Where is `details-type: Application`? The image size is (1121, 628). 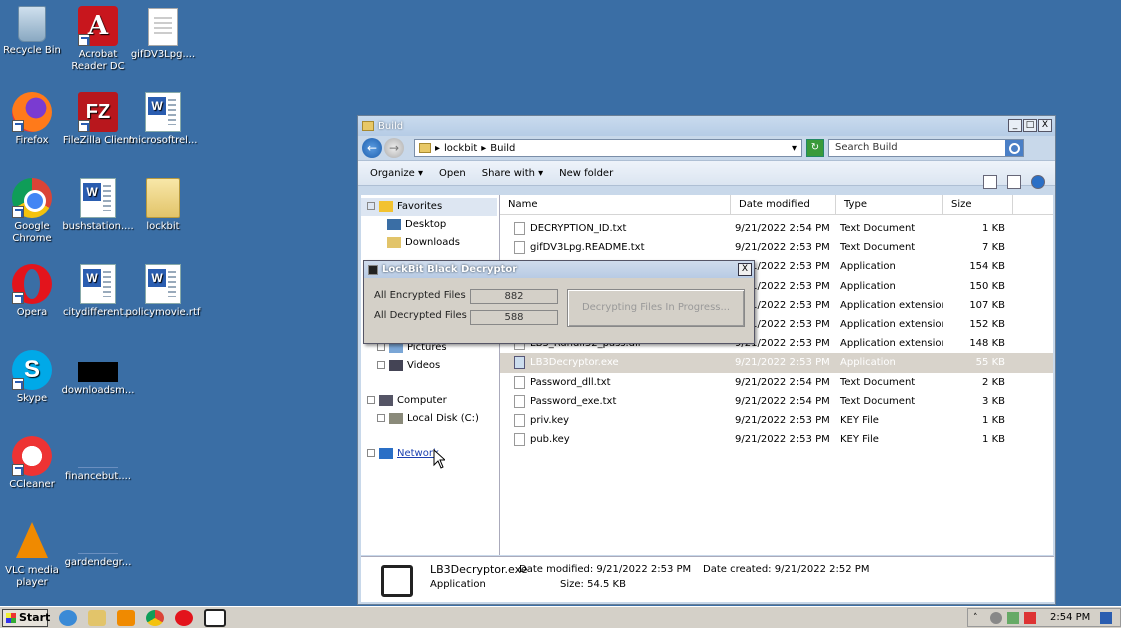
details-type: Application is located at coordinates (458, 584).